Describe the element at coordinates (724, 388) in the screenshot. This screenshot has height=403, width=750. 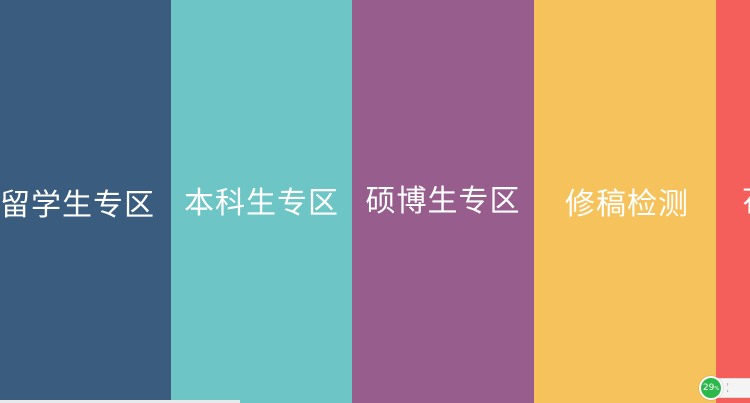
I see `network-monitor-widget: ↑ ↓ 29%` at that location.